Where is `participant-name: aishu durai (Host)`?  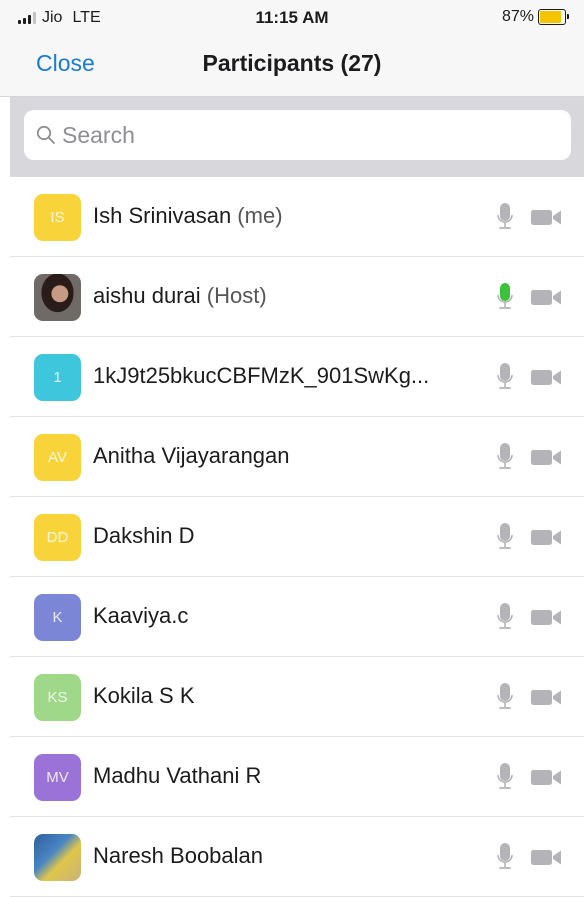
participant-name: aishu durai (Host) is located at coordinates (180, 296).